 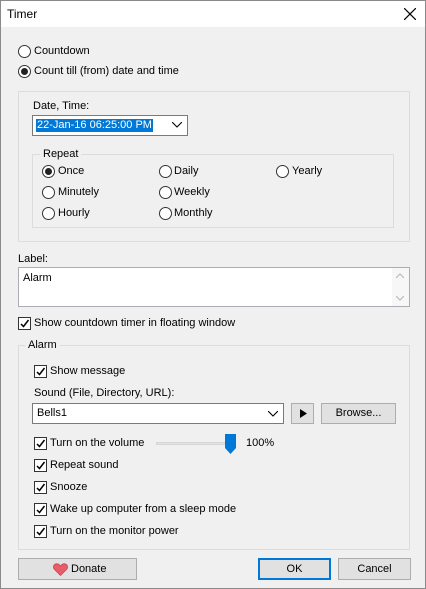 I want to click on sound-label: Sound (File, Directory, URL):, so click(x=104, y=393).